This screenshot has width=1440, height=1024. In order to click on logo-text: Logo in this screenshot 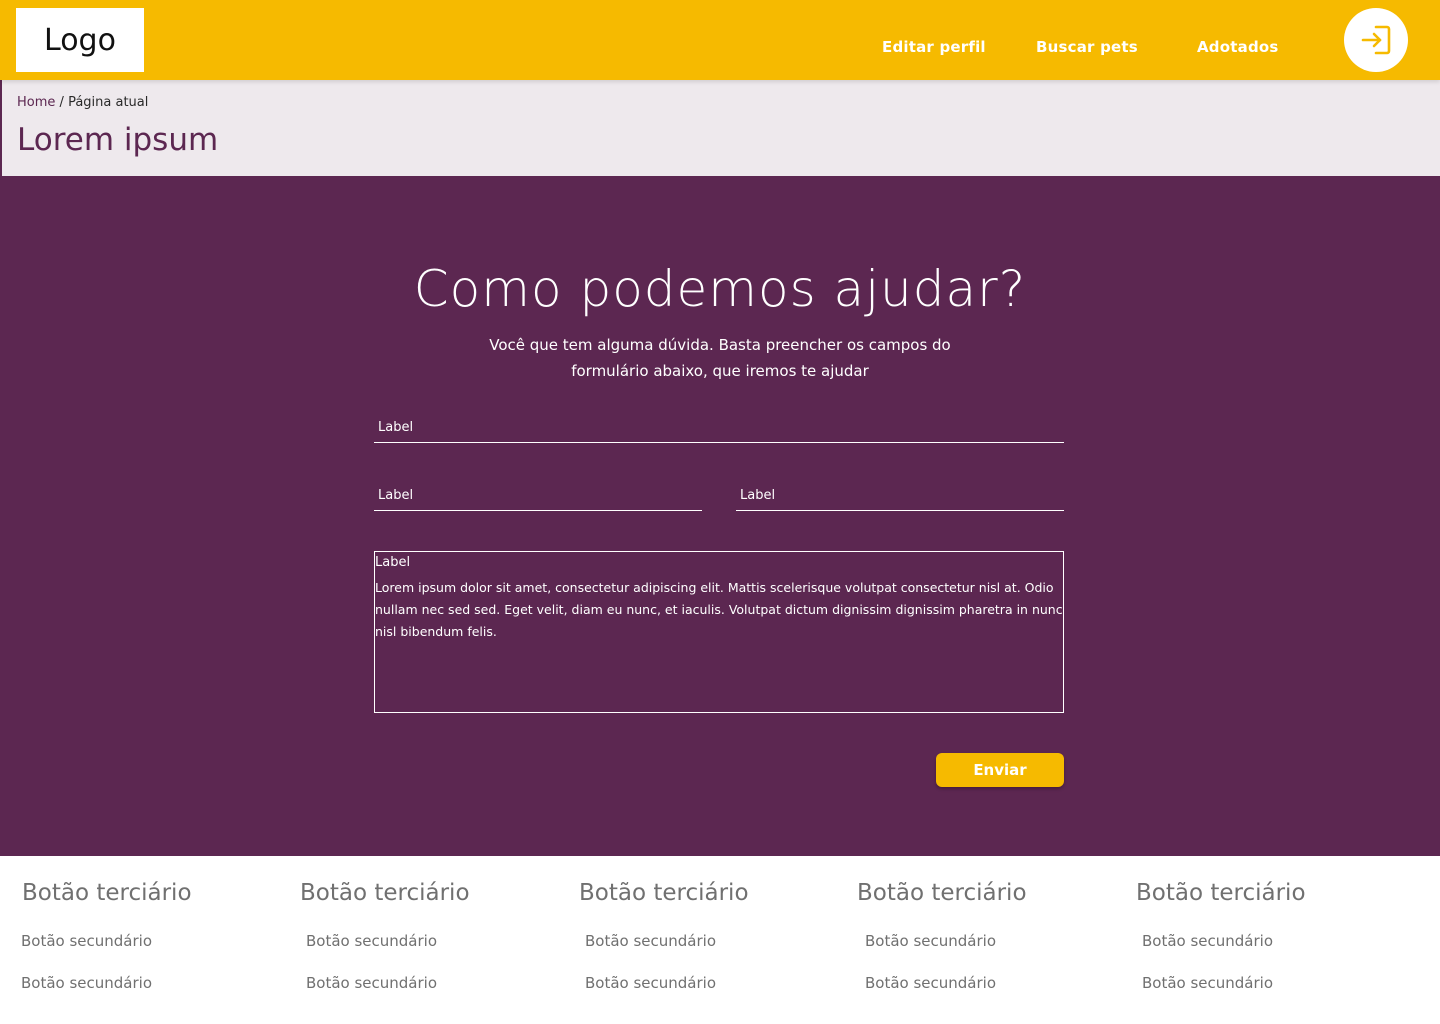, I will do `click(80, 40)`.